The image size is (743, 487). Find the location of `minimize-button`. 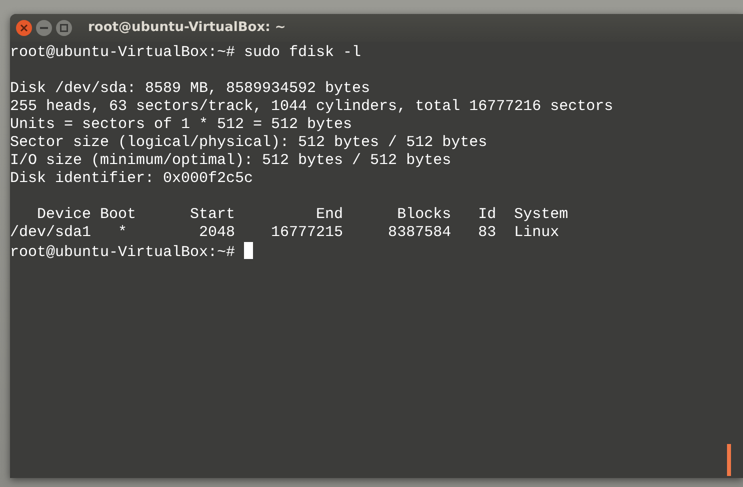

minimize-button is located at coordinates (44, 28).